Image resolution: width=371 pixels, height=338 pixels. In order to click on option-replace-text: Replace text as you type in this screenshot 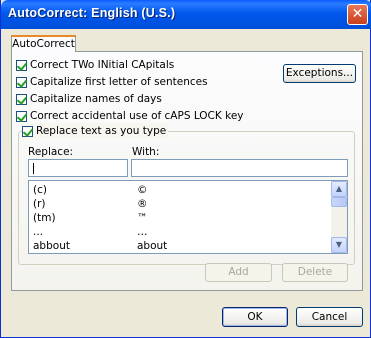, I will do `click(95, 131)`.